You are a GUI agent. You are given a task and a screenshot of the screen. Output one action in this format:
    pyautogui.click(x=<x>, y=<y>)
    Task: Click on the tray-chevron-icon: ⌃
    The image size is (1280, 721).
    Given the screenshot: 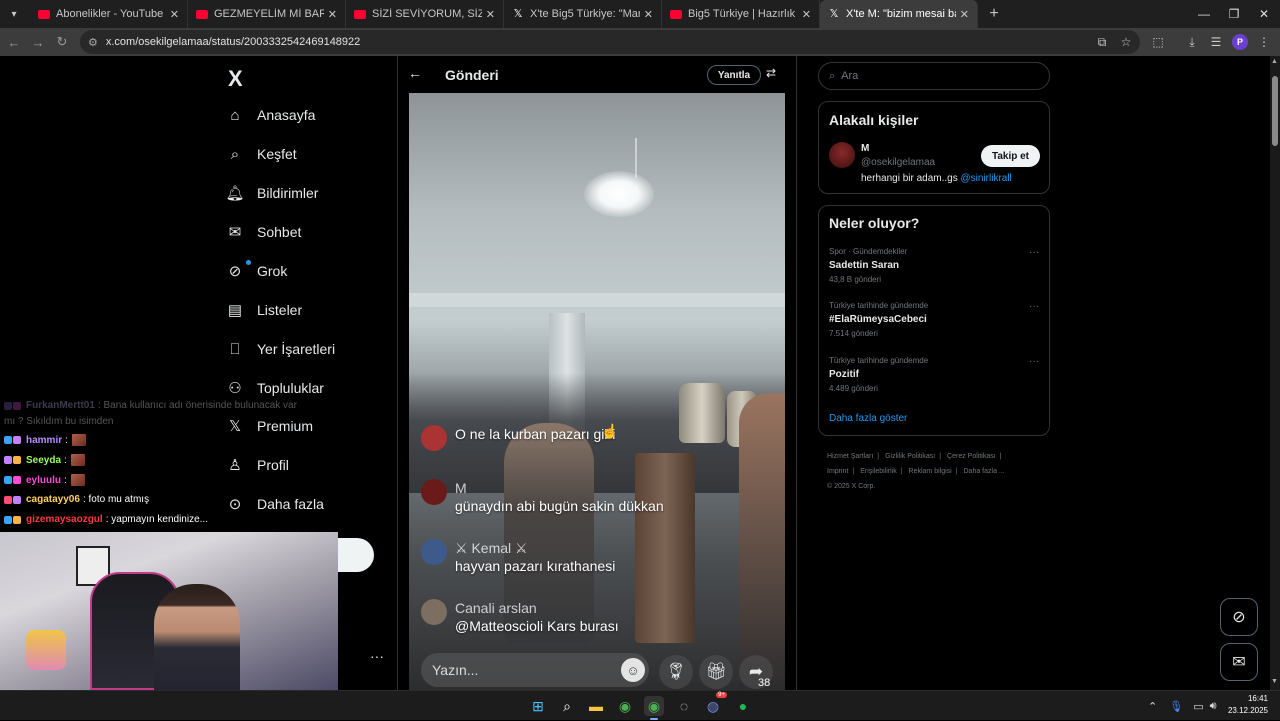 What is the action you would take?
    pyautogui.click(x=1152, y=706)
    